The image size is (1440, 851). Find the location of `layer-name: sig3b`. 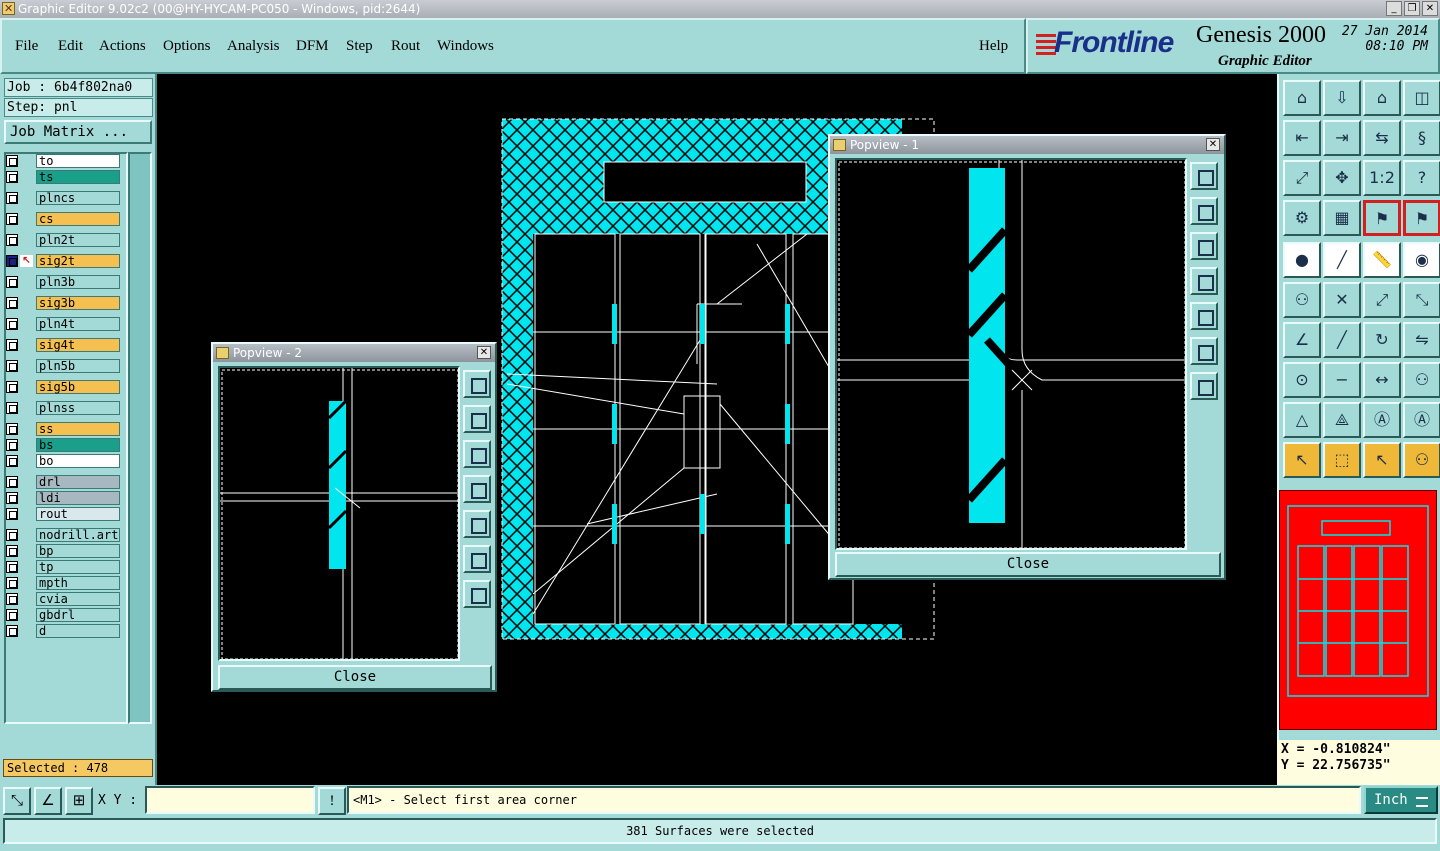

layer-name: sig3b is located at coordinates (78, 303).